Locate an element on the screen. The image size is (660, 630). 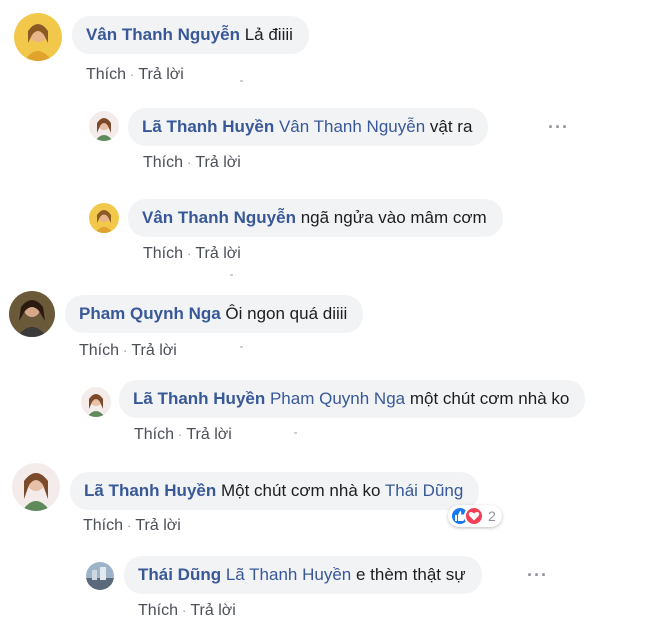
comment-bubble: Pham Quynh Nga Ôi ngon quá diiii is located at coordinates (214, 314).